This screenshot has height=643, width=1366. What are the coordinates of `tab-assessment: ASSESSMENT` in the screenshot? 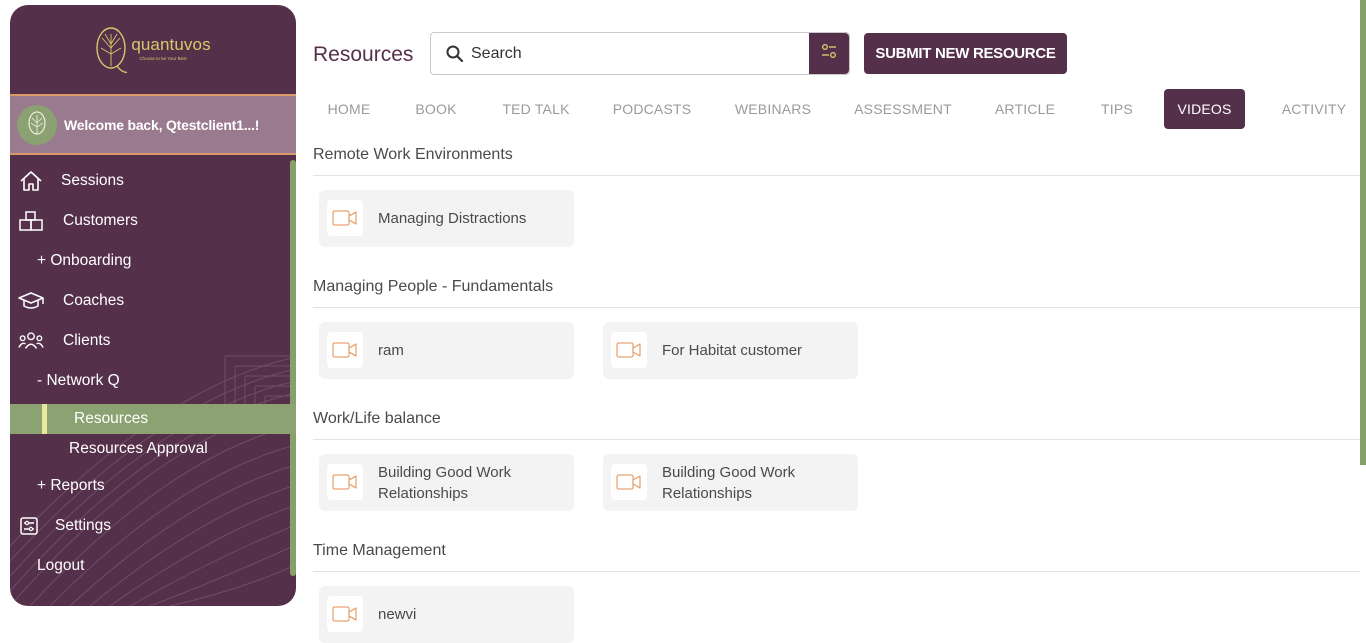 It's located at (903, 109).